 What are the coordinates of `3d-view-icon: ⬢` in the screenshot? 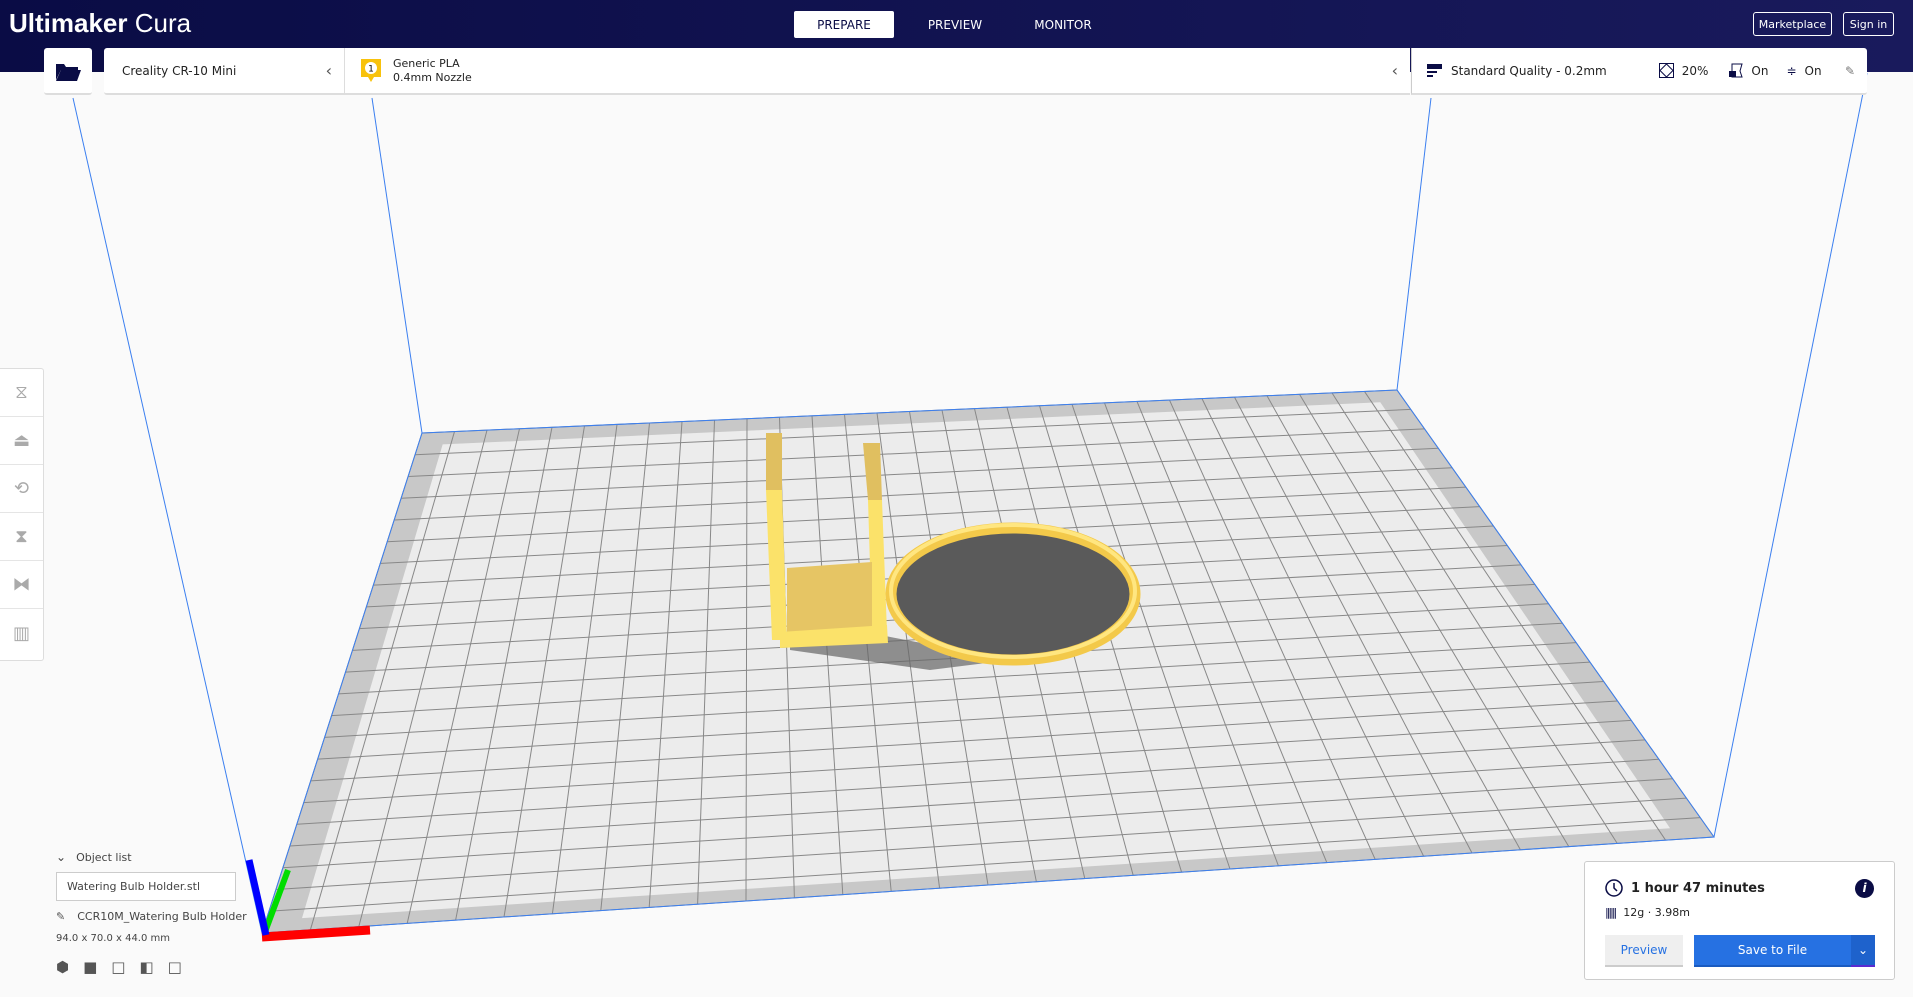 It's located at (62, 967).